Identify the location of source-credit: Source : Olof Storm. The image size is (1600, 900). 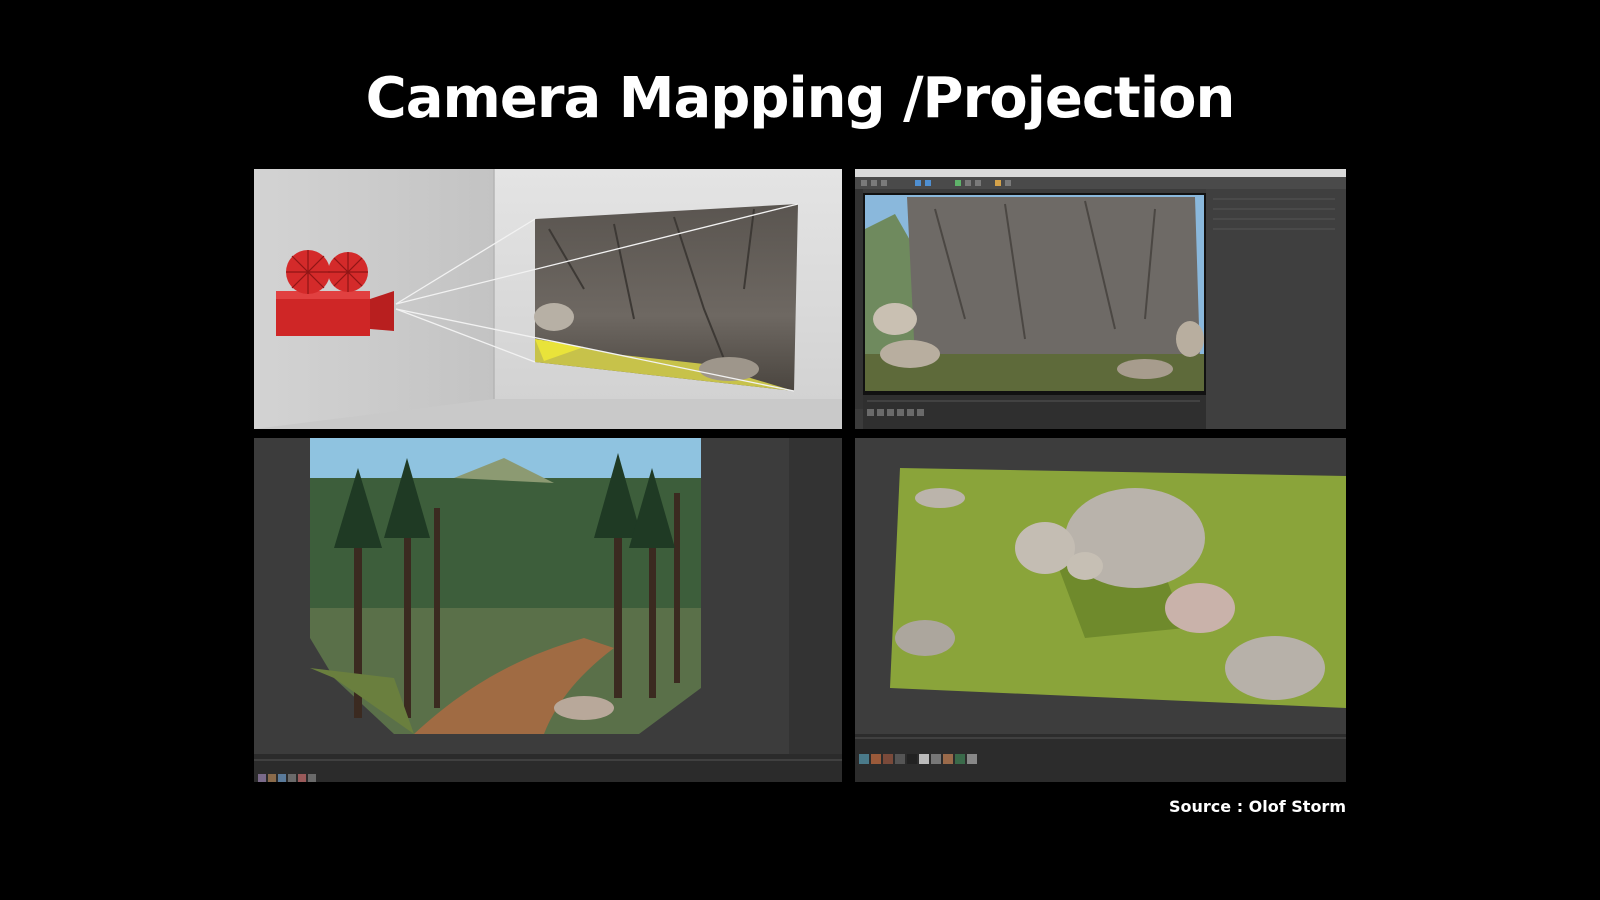
(1257, 806).